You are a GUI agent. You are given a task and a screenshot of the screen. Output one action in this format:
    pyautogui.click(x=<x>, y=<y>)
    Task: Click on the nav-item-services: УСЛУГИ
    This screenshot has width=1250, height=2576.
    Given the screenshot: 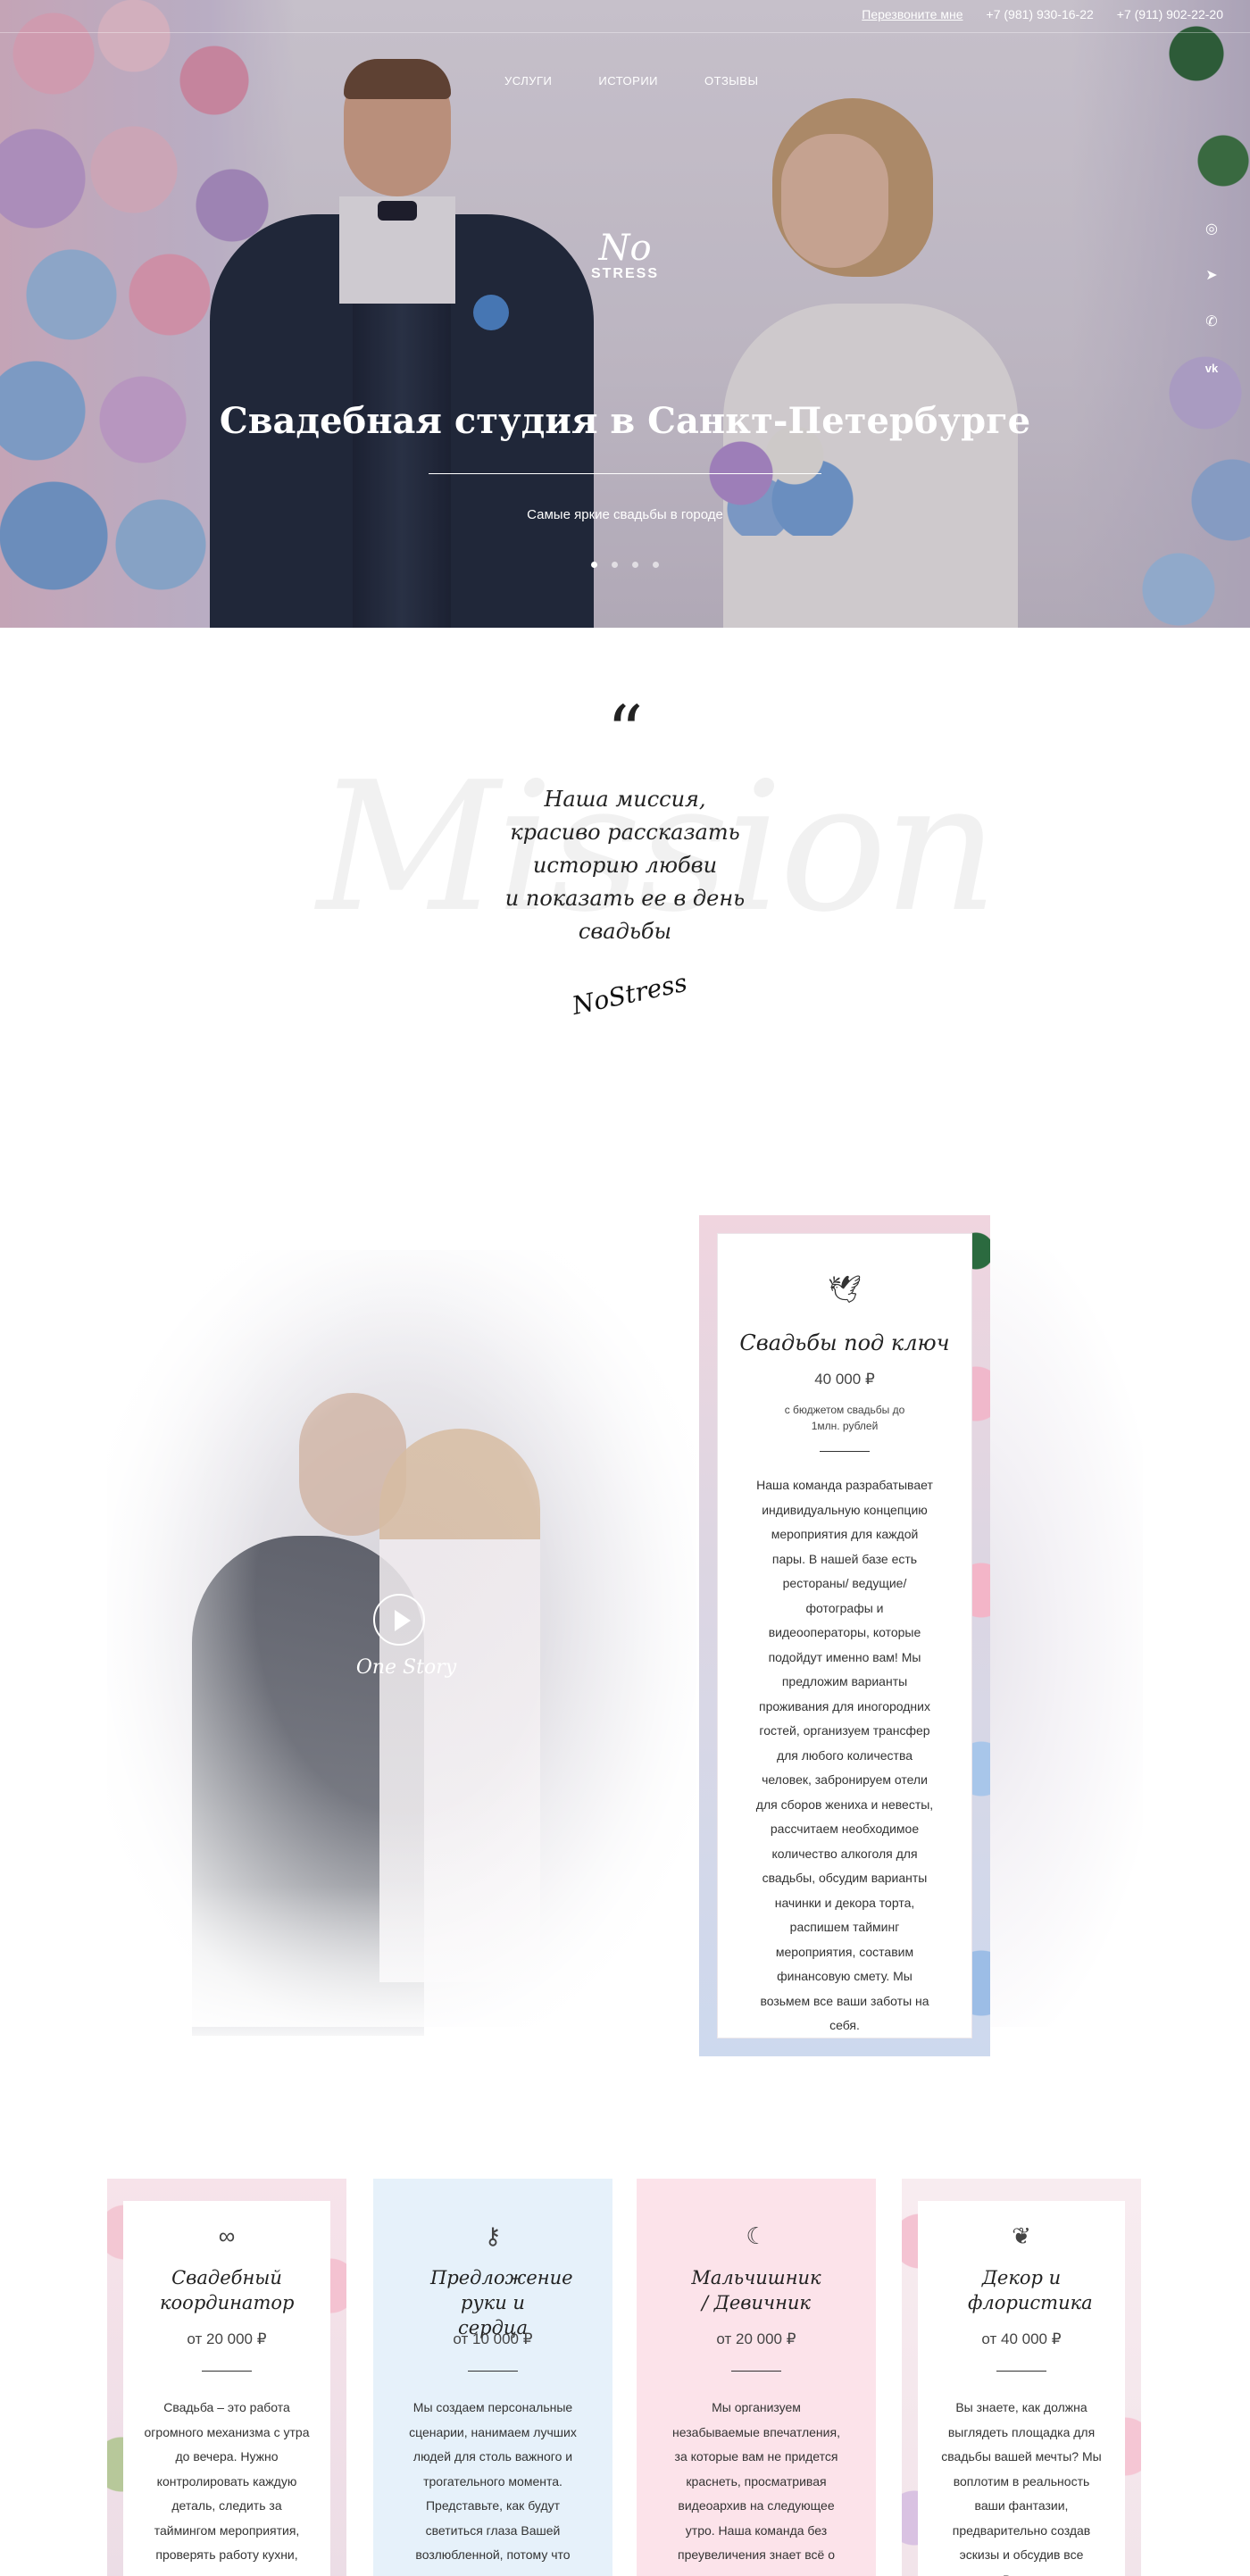 What is the action you would take?
    pyautogui.click(x=528, y=81)
    